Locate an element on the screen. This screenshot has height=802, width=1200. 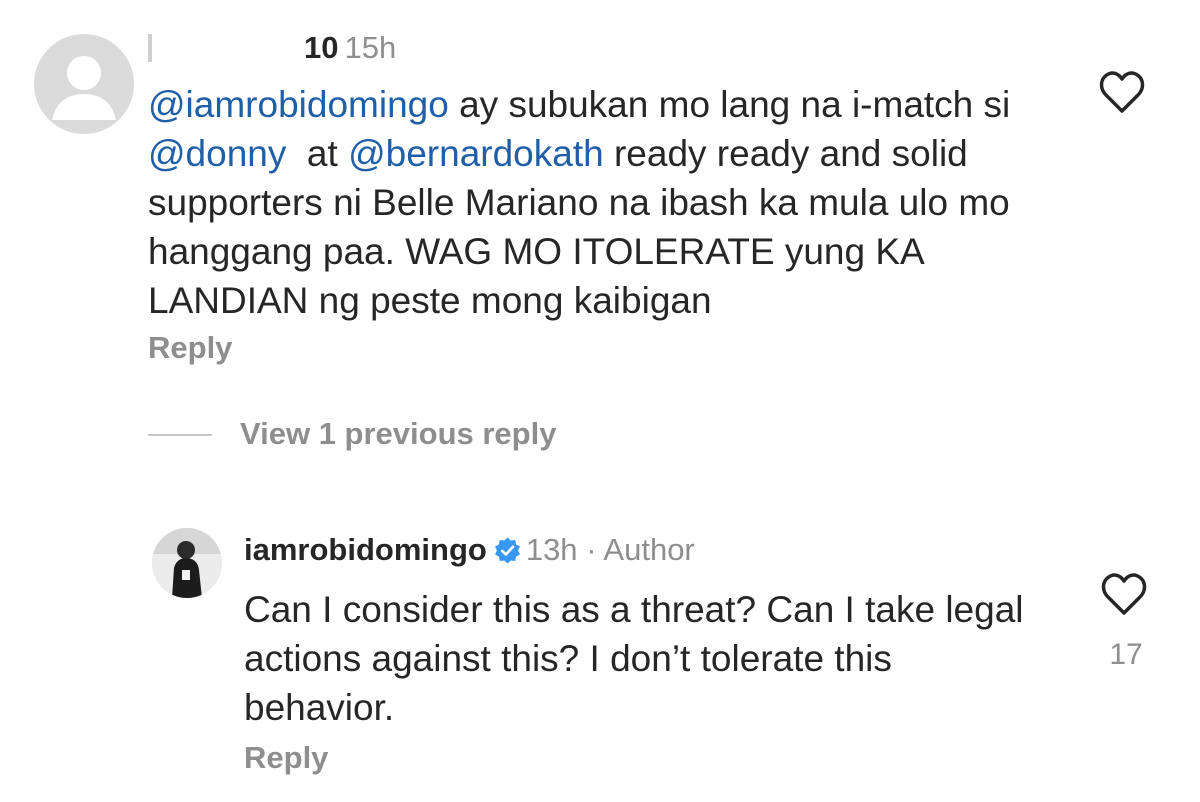
default-user-icon is located at coordinates (84, 88).